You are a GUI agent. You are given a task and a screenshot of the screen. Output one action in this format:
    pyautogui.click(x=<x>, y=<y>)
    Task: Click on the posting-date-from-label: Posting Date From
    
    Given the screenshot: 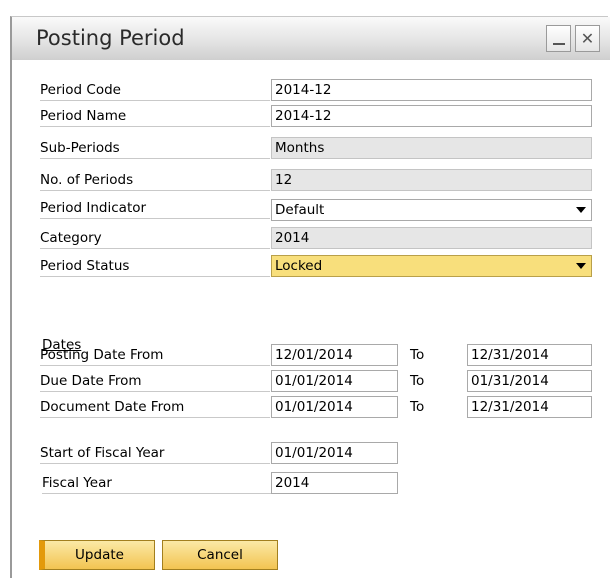 What is the action you would take?
    pyautogui.click(x=155, y=355)
    